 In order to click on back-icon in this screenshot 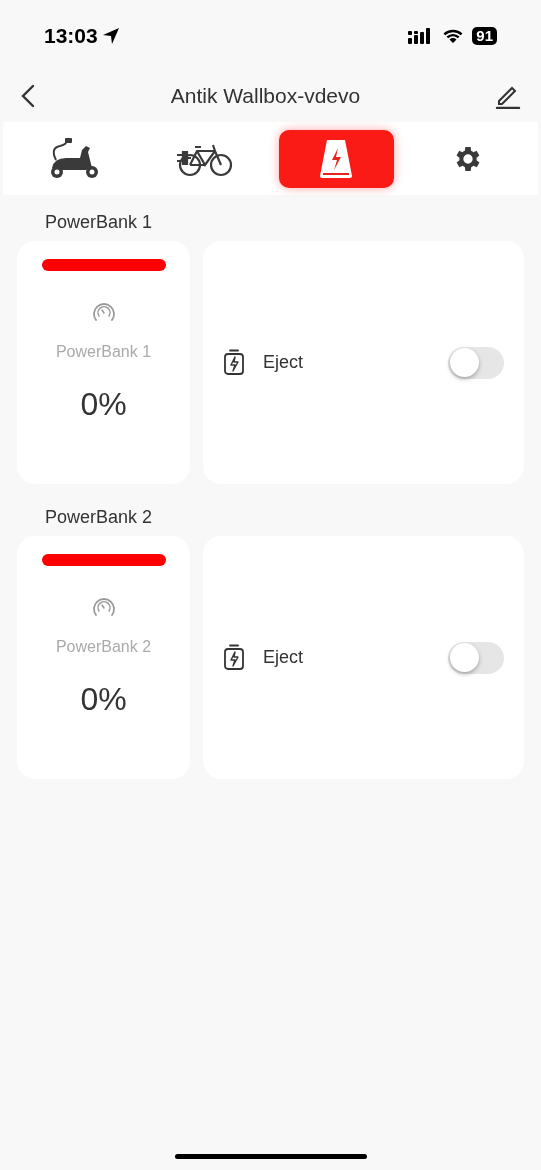, I will do `click(28, 96)`.